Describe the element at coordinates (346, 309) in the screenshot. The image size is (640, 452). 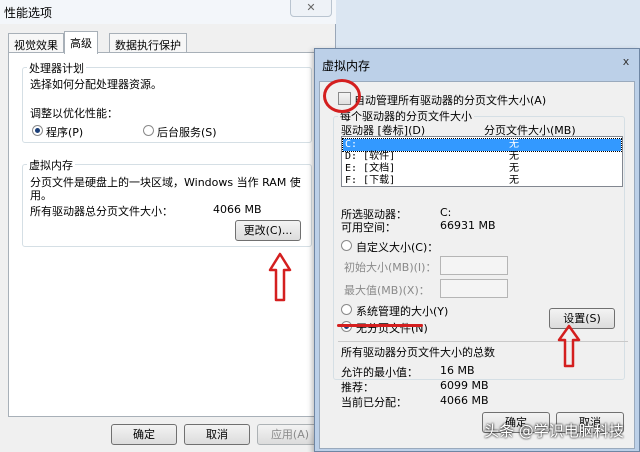
I see `system-managed-radio` at that location.